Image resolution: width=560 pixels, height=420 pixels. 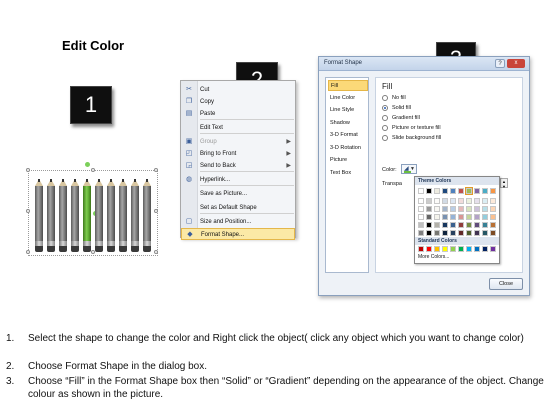 I want to click on nav-item-3-d-format: 3-D Format, so click(x=348, y=135).